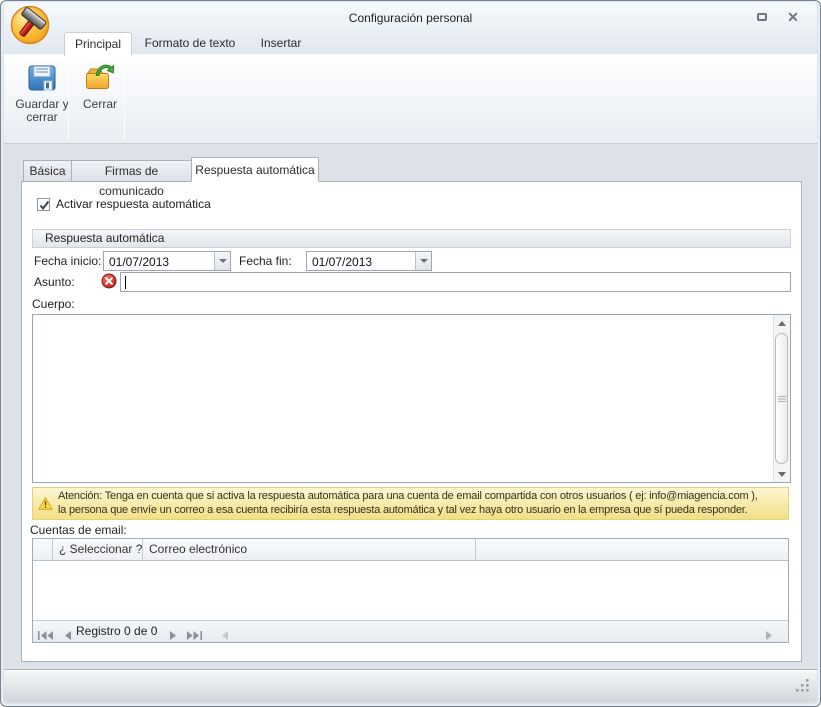 The width and height of the screenshot is (821, 707). I want to click on triangle-up-icon, so click(782, 323).